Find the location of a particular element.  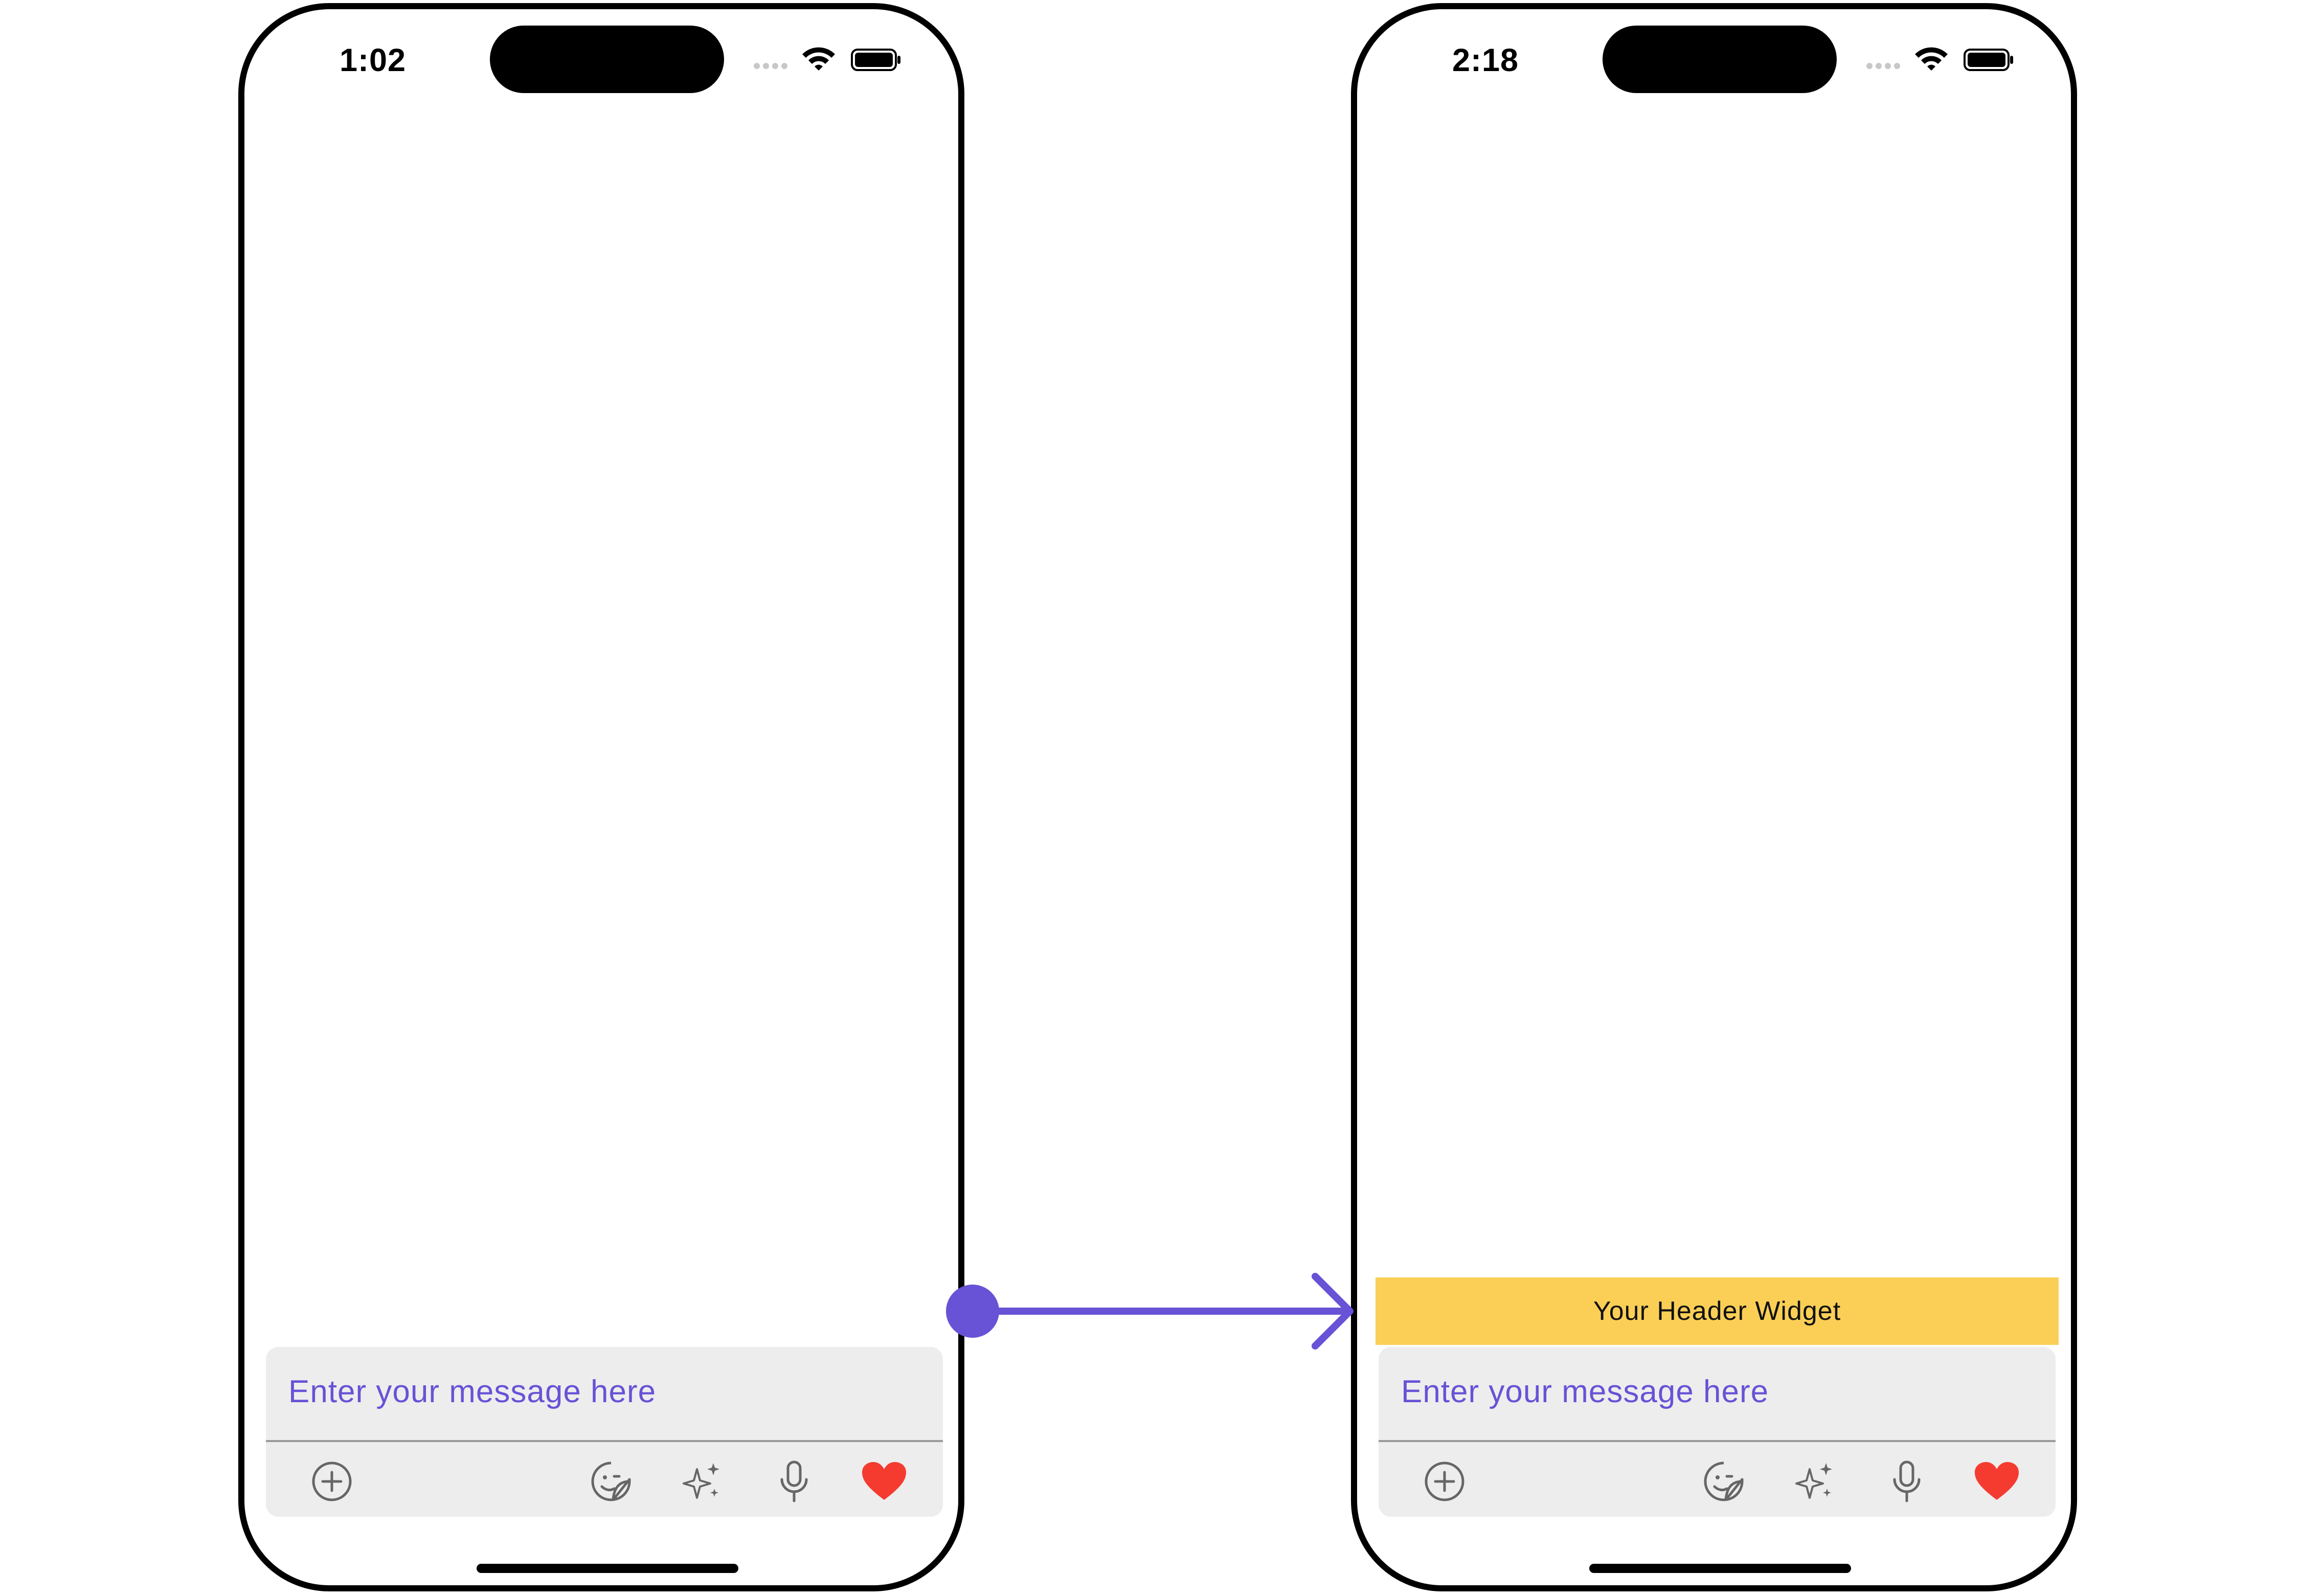

header-widget: Your Header Widget is located at coordinates (1717, 1311).